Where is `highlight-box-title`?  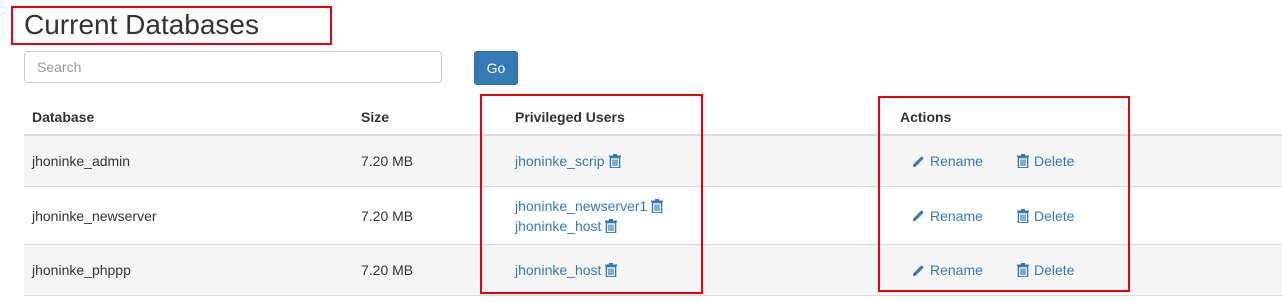 highlight-box-title is located at coordinates (171, 25).